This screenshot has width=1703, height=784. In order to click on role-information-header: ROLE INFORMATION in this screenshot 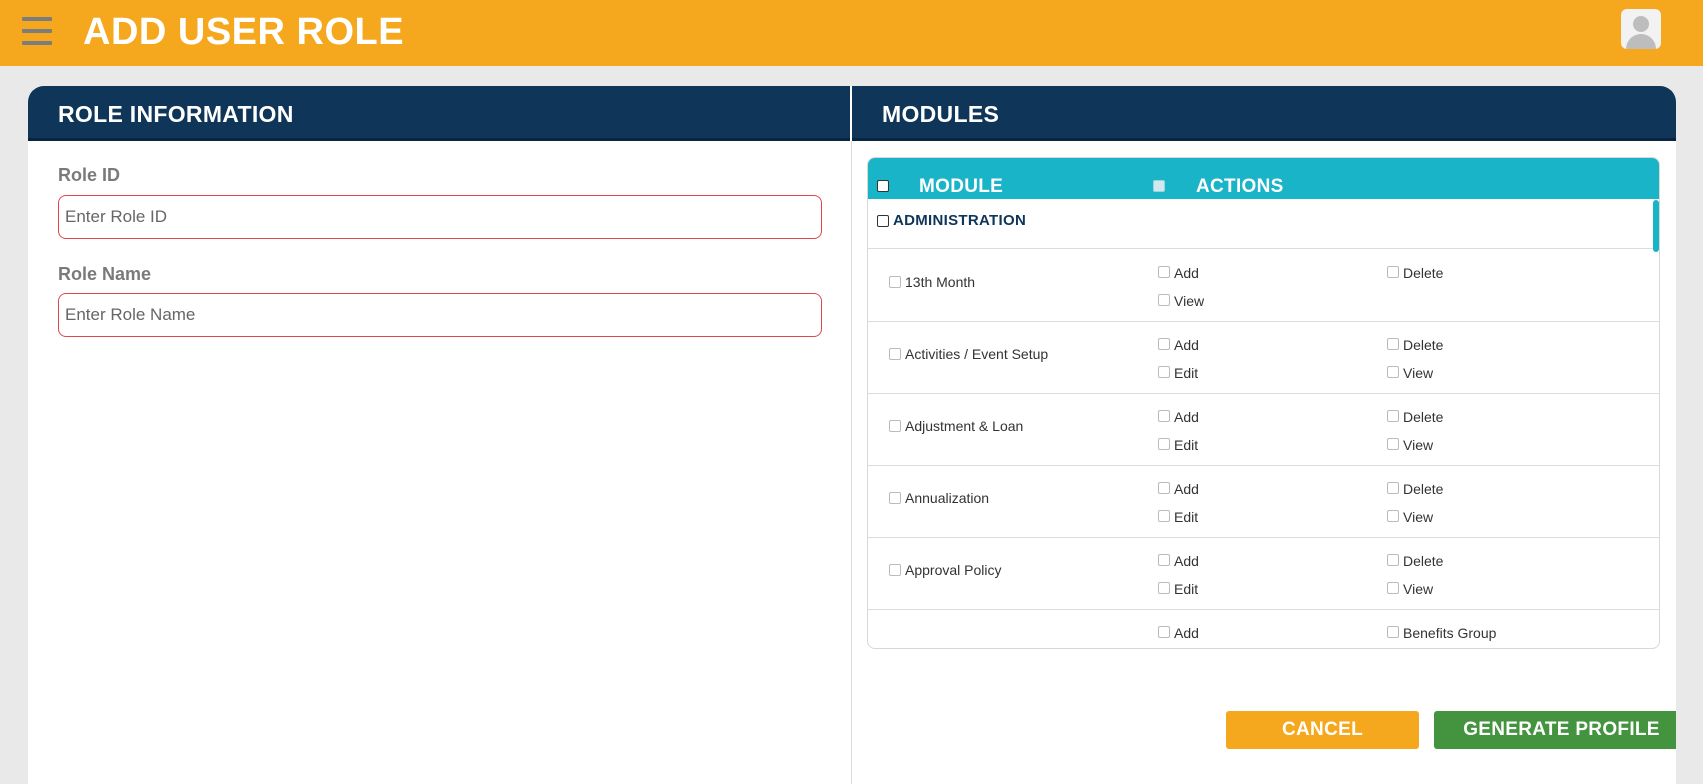, I will do `click(439, 113)`.